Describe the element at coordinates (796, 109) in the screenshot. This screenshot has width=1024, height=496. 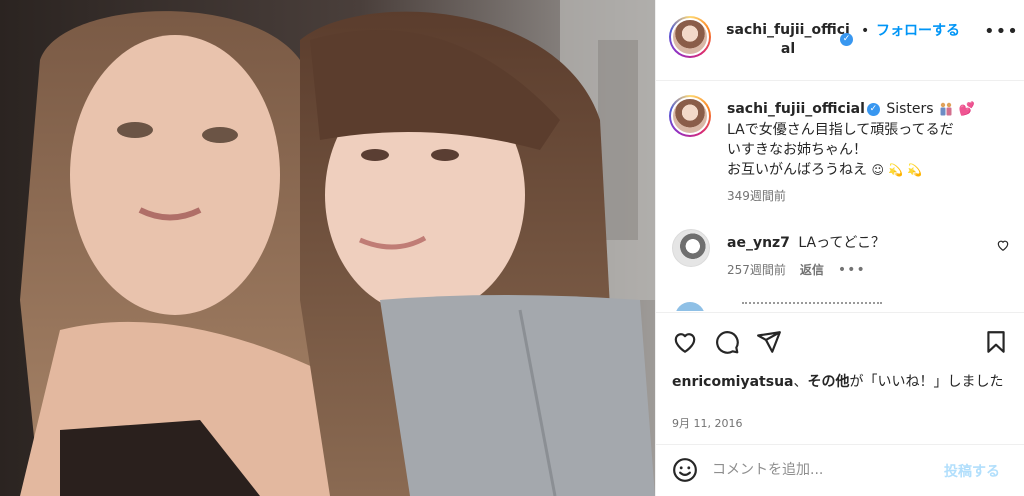
I see `caption-username: sachi_fujii_official` at that location.